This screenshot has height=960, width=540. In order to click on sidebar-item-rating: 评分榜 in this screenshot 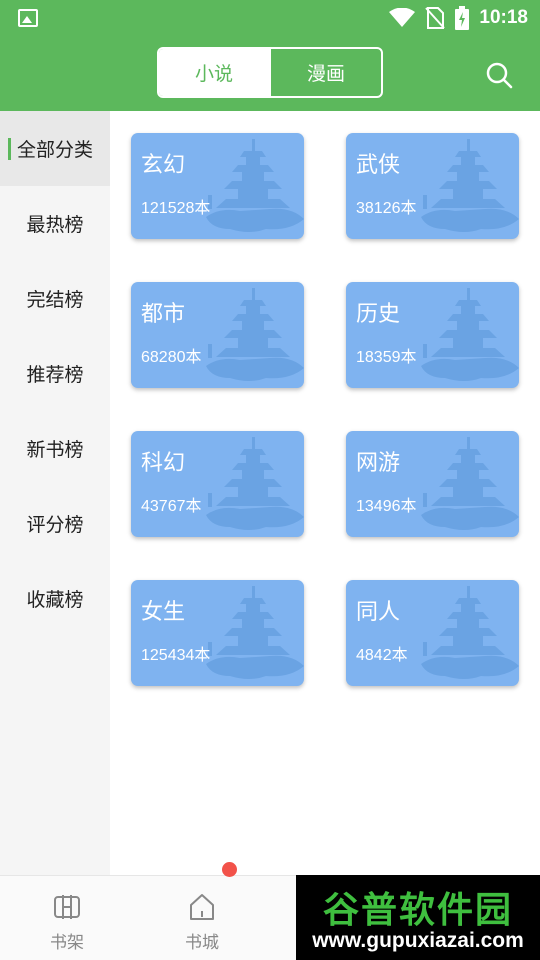, I will do `click(55, 523)`.